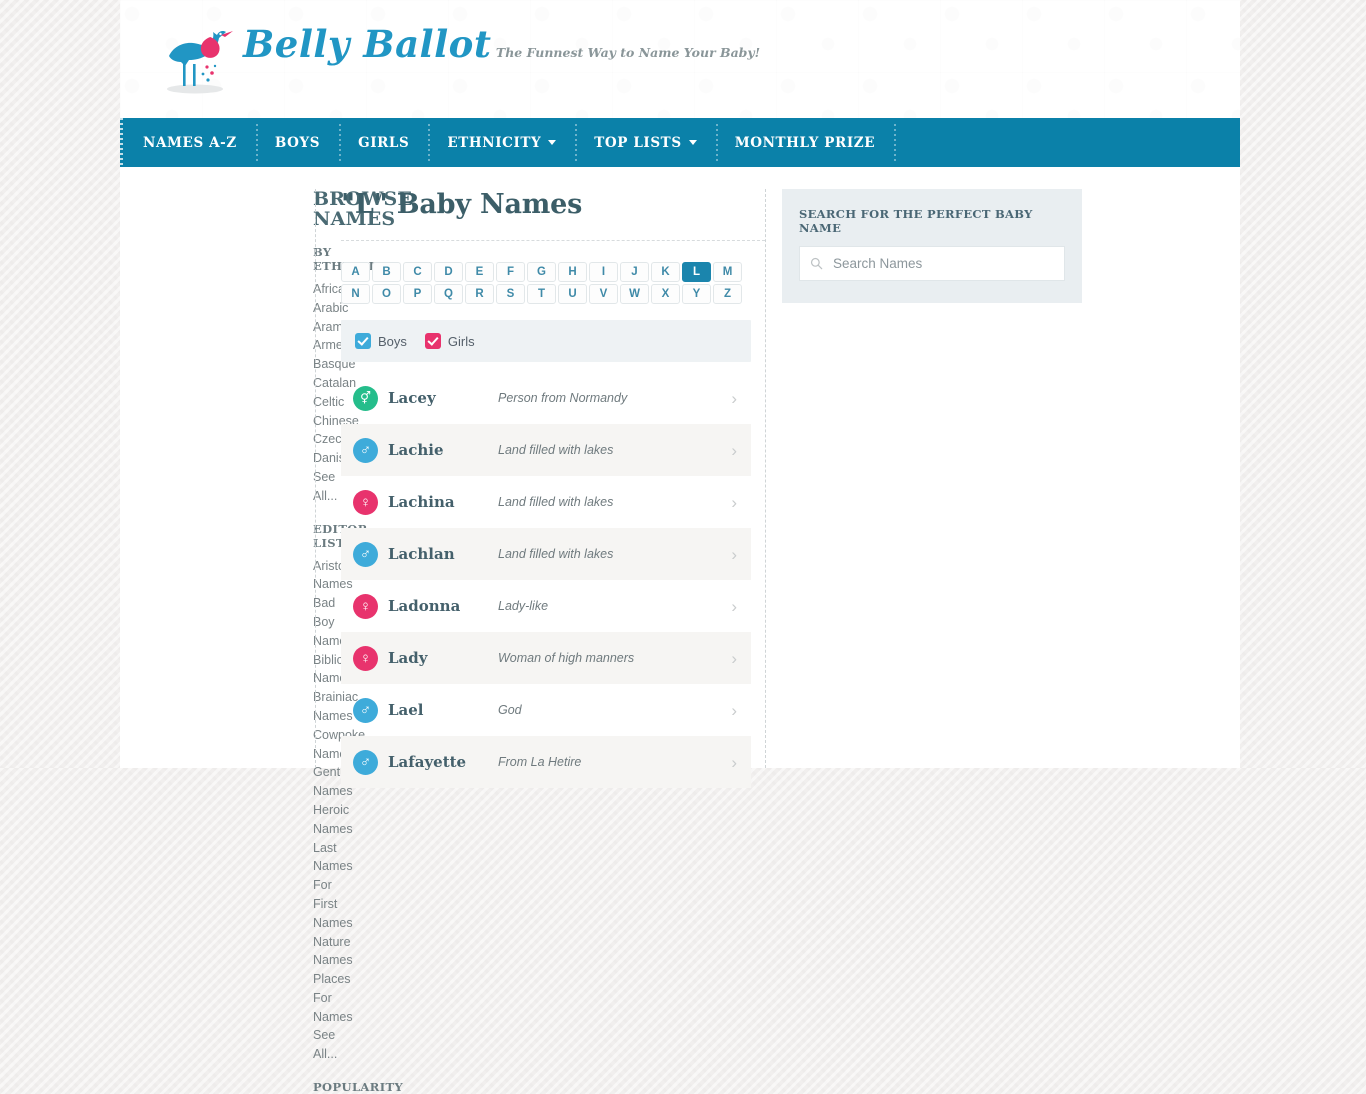 The height and width of the screenshot is (1094, 1366). I want to click on name-row-lacey: ⚥ Lacey Person from Normandy ›, so click(546, 398).